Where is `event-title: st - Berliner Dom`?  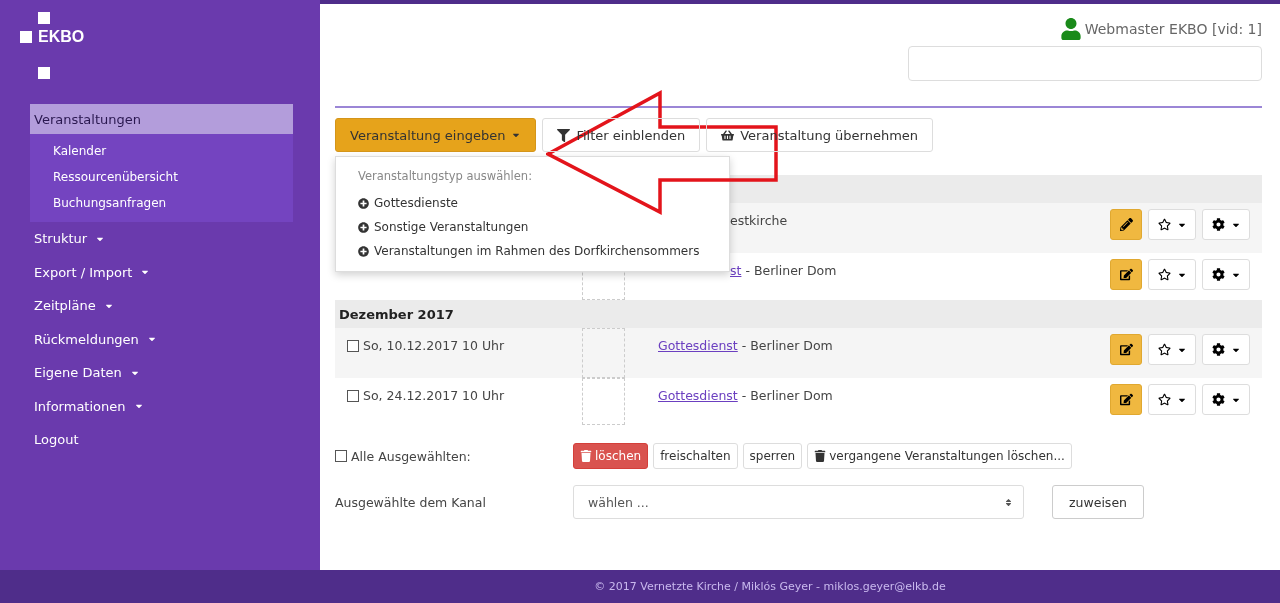
event-title: st - Berliner Dom is located at coordinates (783, 270).